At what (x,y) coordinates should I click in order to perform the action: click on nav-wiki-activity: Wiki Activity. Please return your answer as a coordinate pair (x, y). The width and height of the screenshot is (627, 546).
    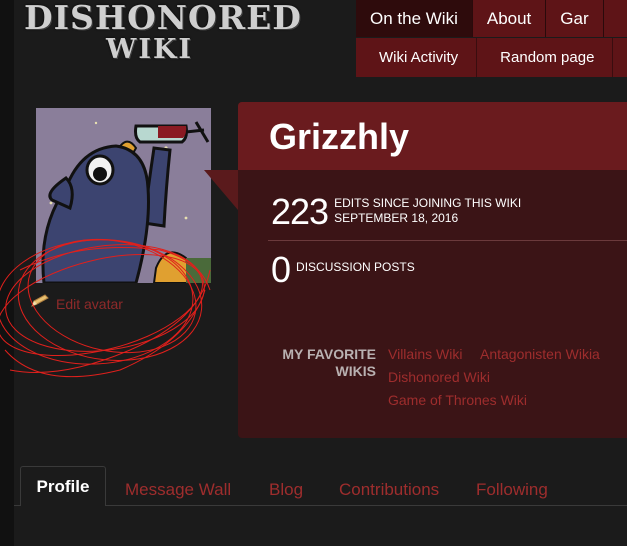
    Looking at the image, I should click on (417, 57).